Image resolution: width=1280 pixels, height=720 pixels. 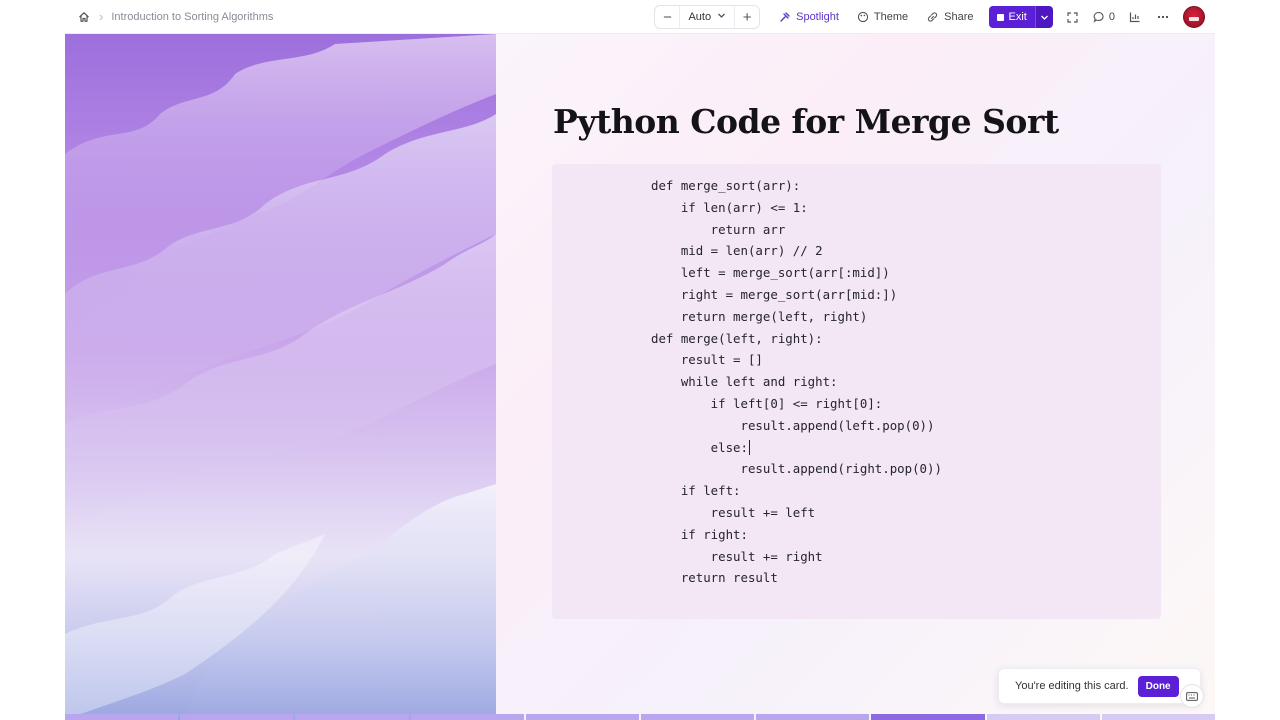 I want to click on breadcrumb: › Introduction to Sorting Algorithms, so click(x=175, y=16).